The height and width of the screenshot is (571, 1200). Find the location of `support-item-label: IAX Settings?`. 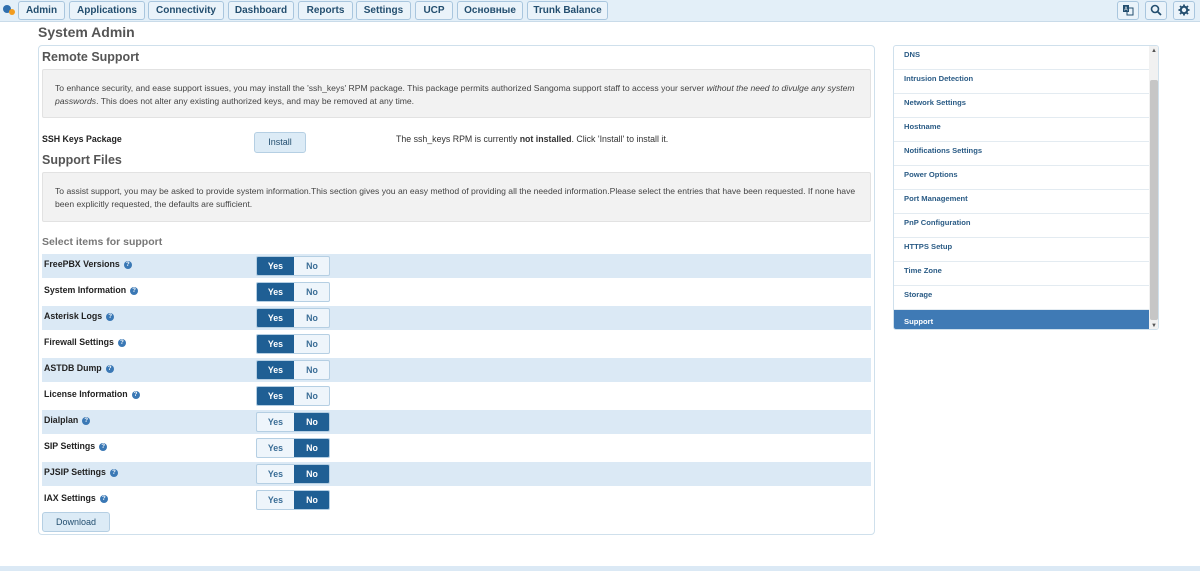

support-item-label: IAX Settings? is located at coordinates (76, 498).